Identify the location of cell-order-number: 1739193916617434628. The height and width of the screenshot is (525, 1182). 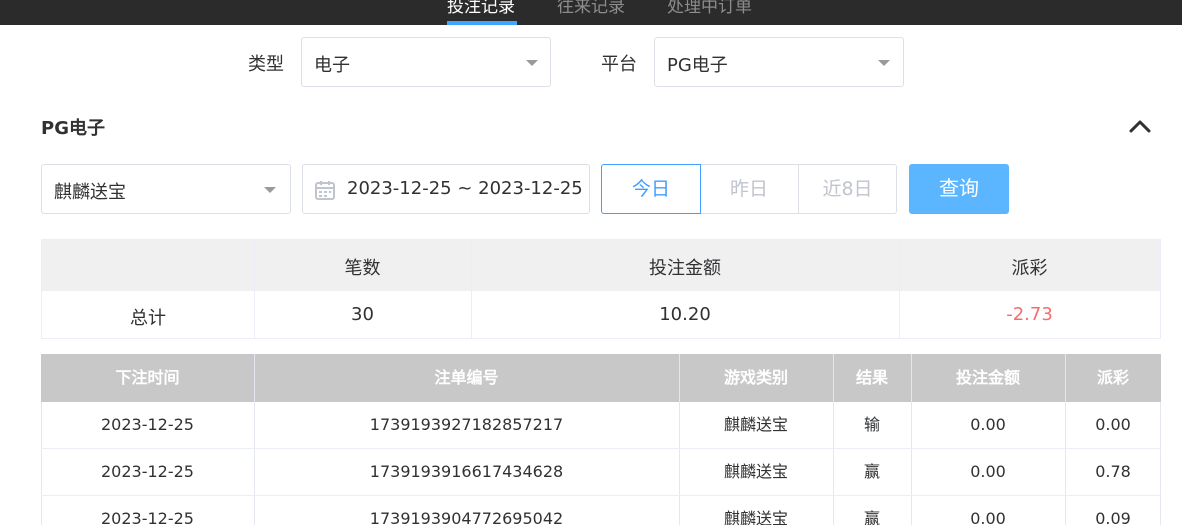
(466, 471).